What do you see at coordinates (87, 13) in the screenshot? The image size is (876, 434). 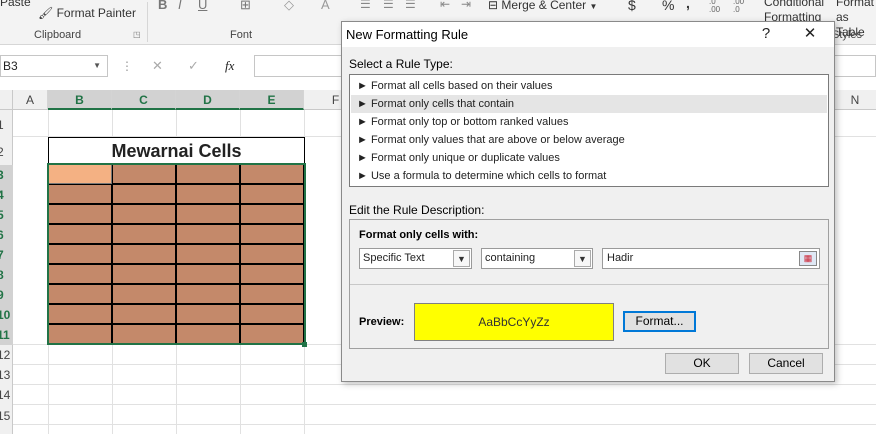 I see `format-painter-button: 🖌 Format Painter` at bounding box center [87, 13].